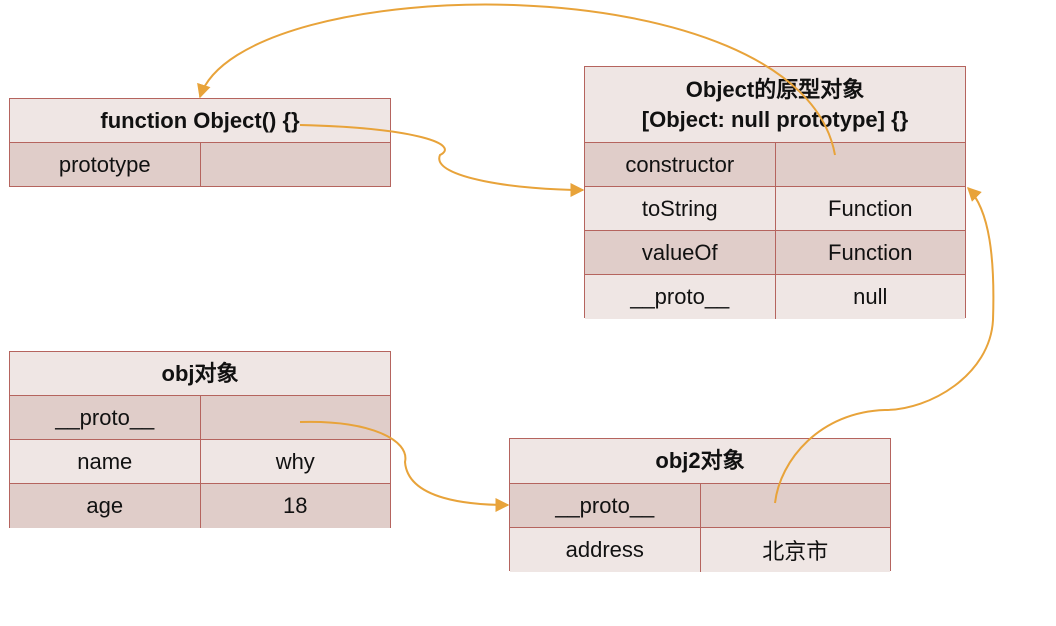 The width and height of the screenshot is (1056, 626). I want to click on cell-value: 北京市, so click(795, 550).